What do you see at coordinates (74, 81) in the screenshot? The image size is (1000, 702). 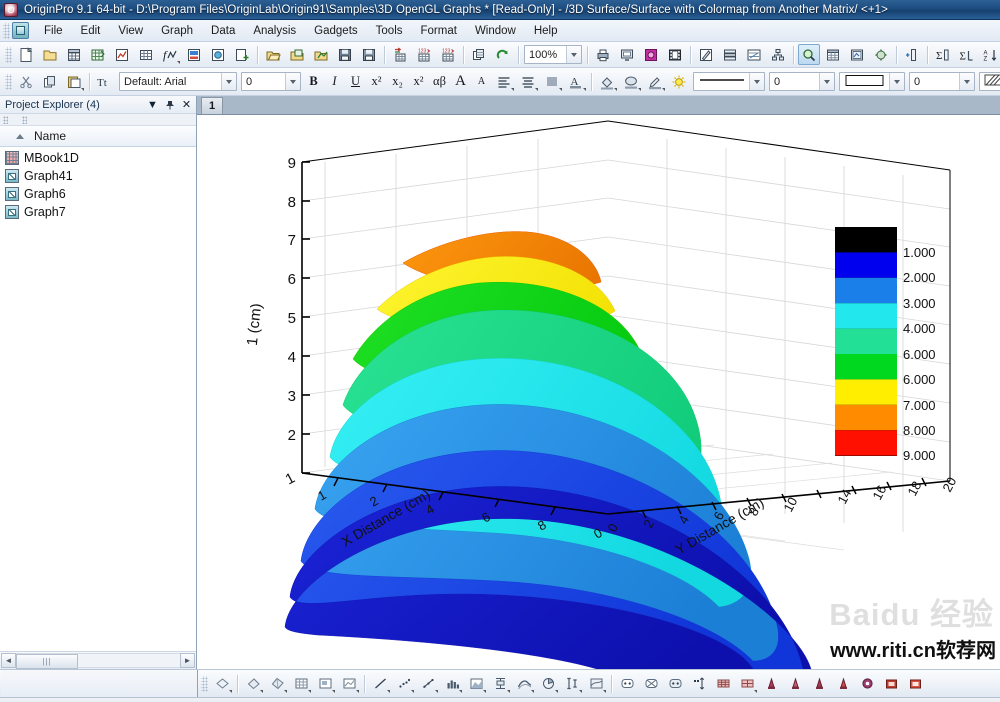 I see `paste-button` at bounding box center [74, 81].